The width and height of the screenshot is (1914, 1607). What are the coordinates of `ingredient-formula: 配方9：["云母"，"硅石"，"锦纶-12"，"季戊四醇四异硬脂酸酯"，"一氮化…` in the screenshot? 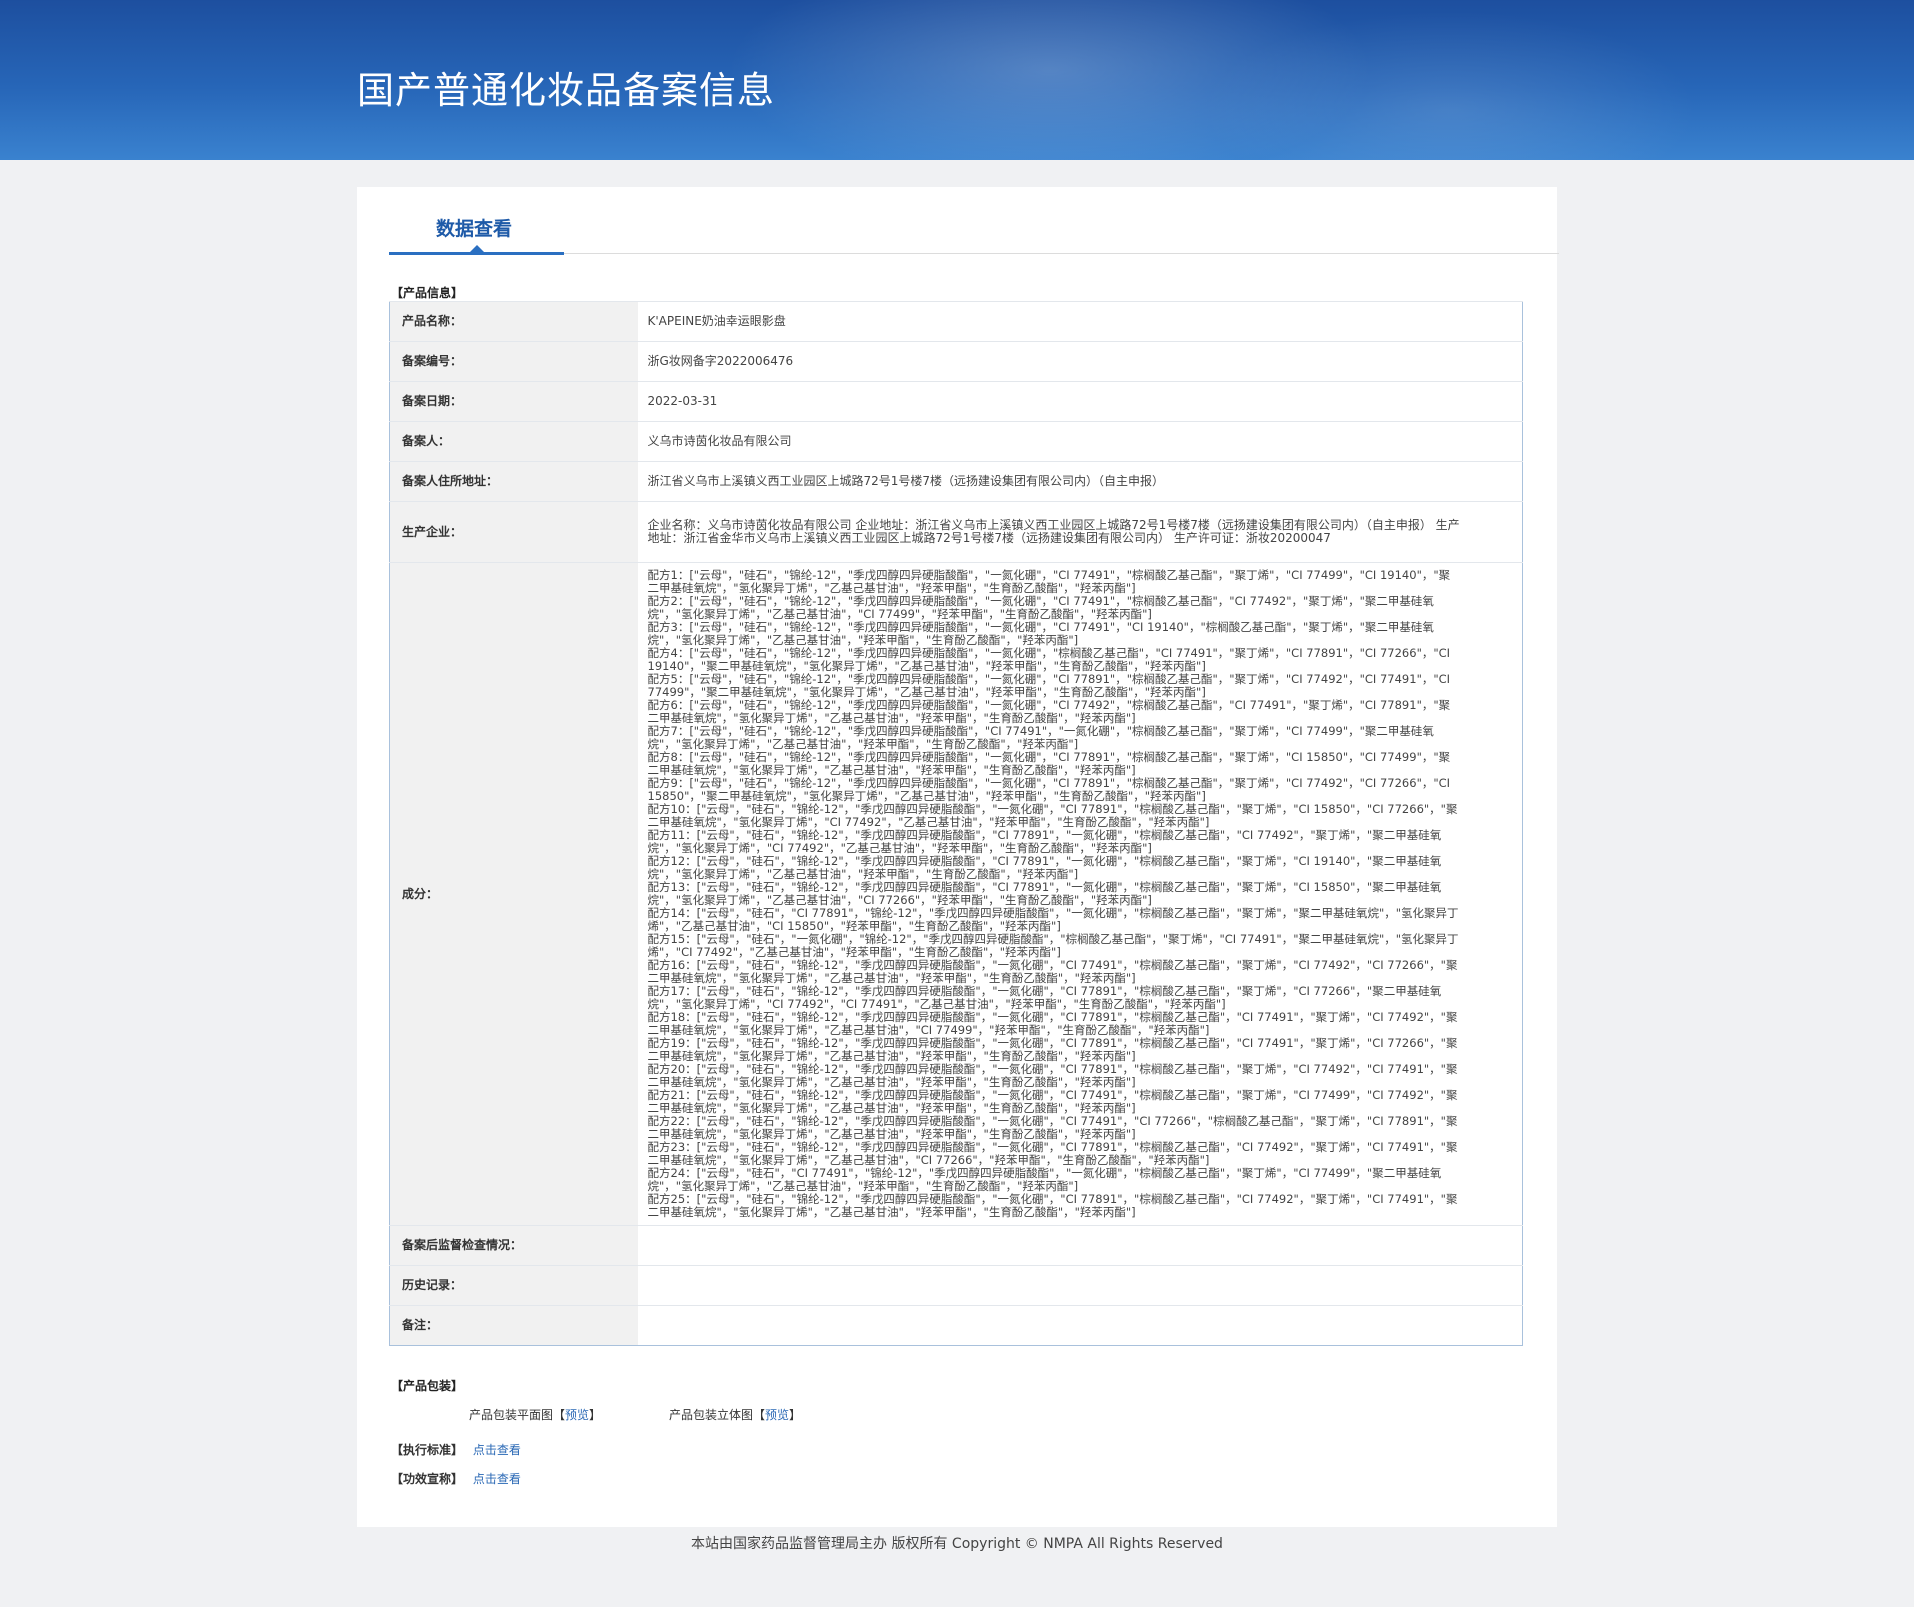 It's located at (1049, 789).